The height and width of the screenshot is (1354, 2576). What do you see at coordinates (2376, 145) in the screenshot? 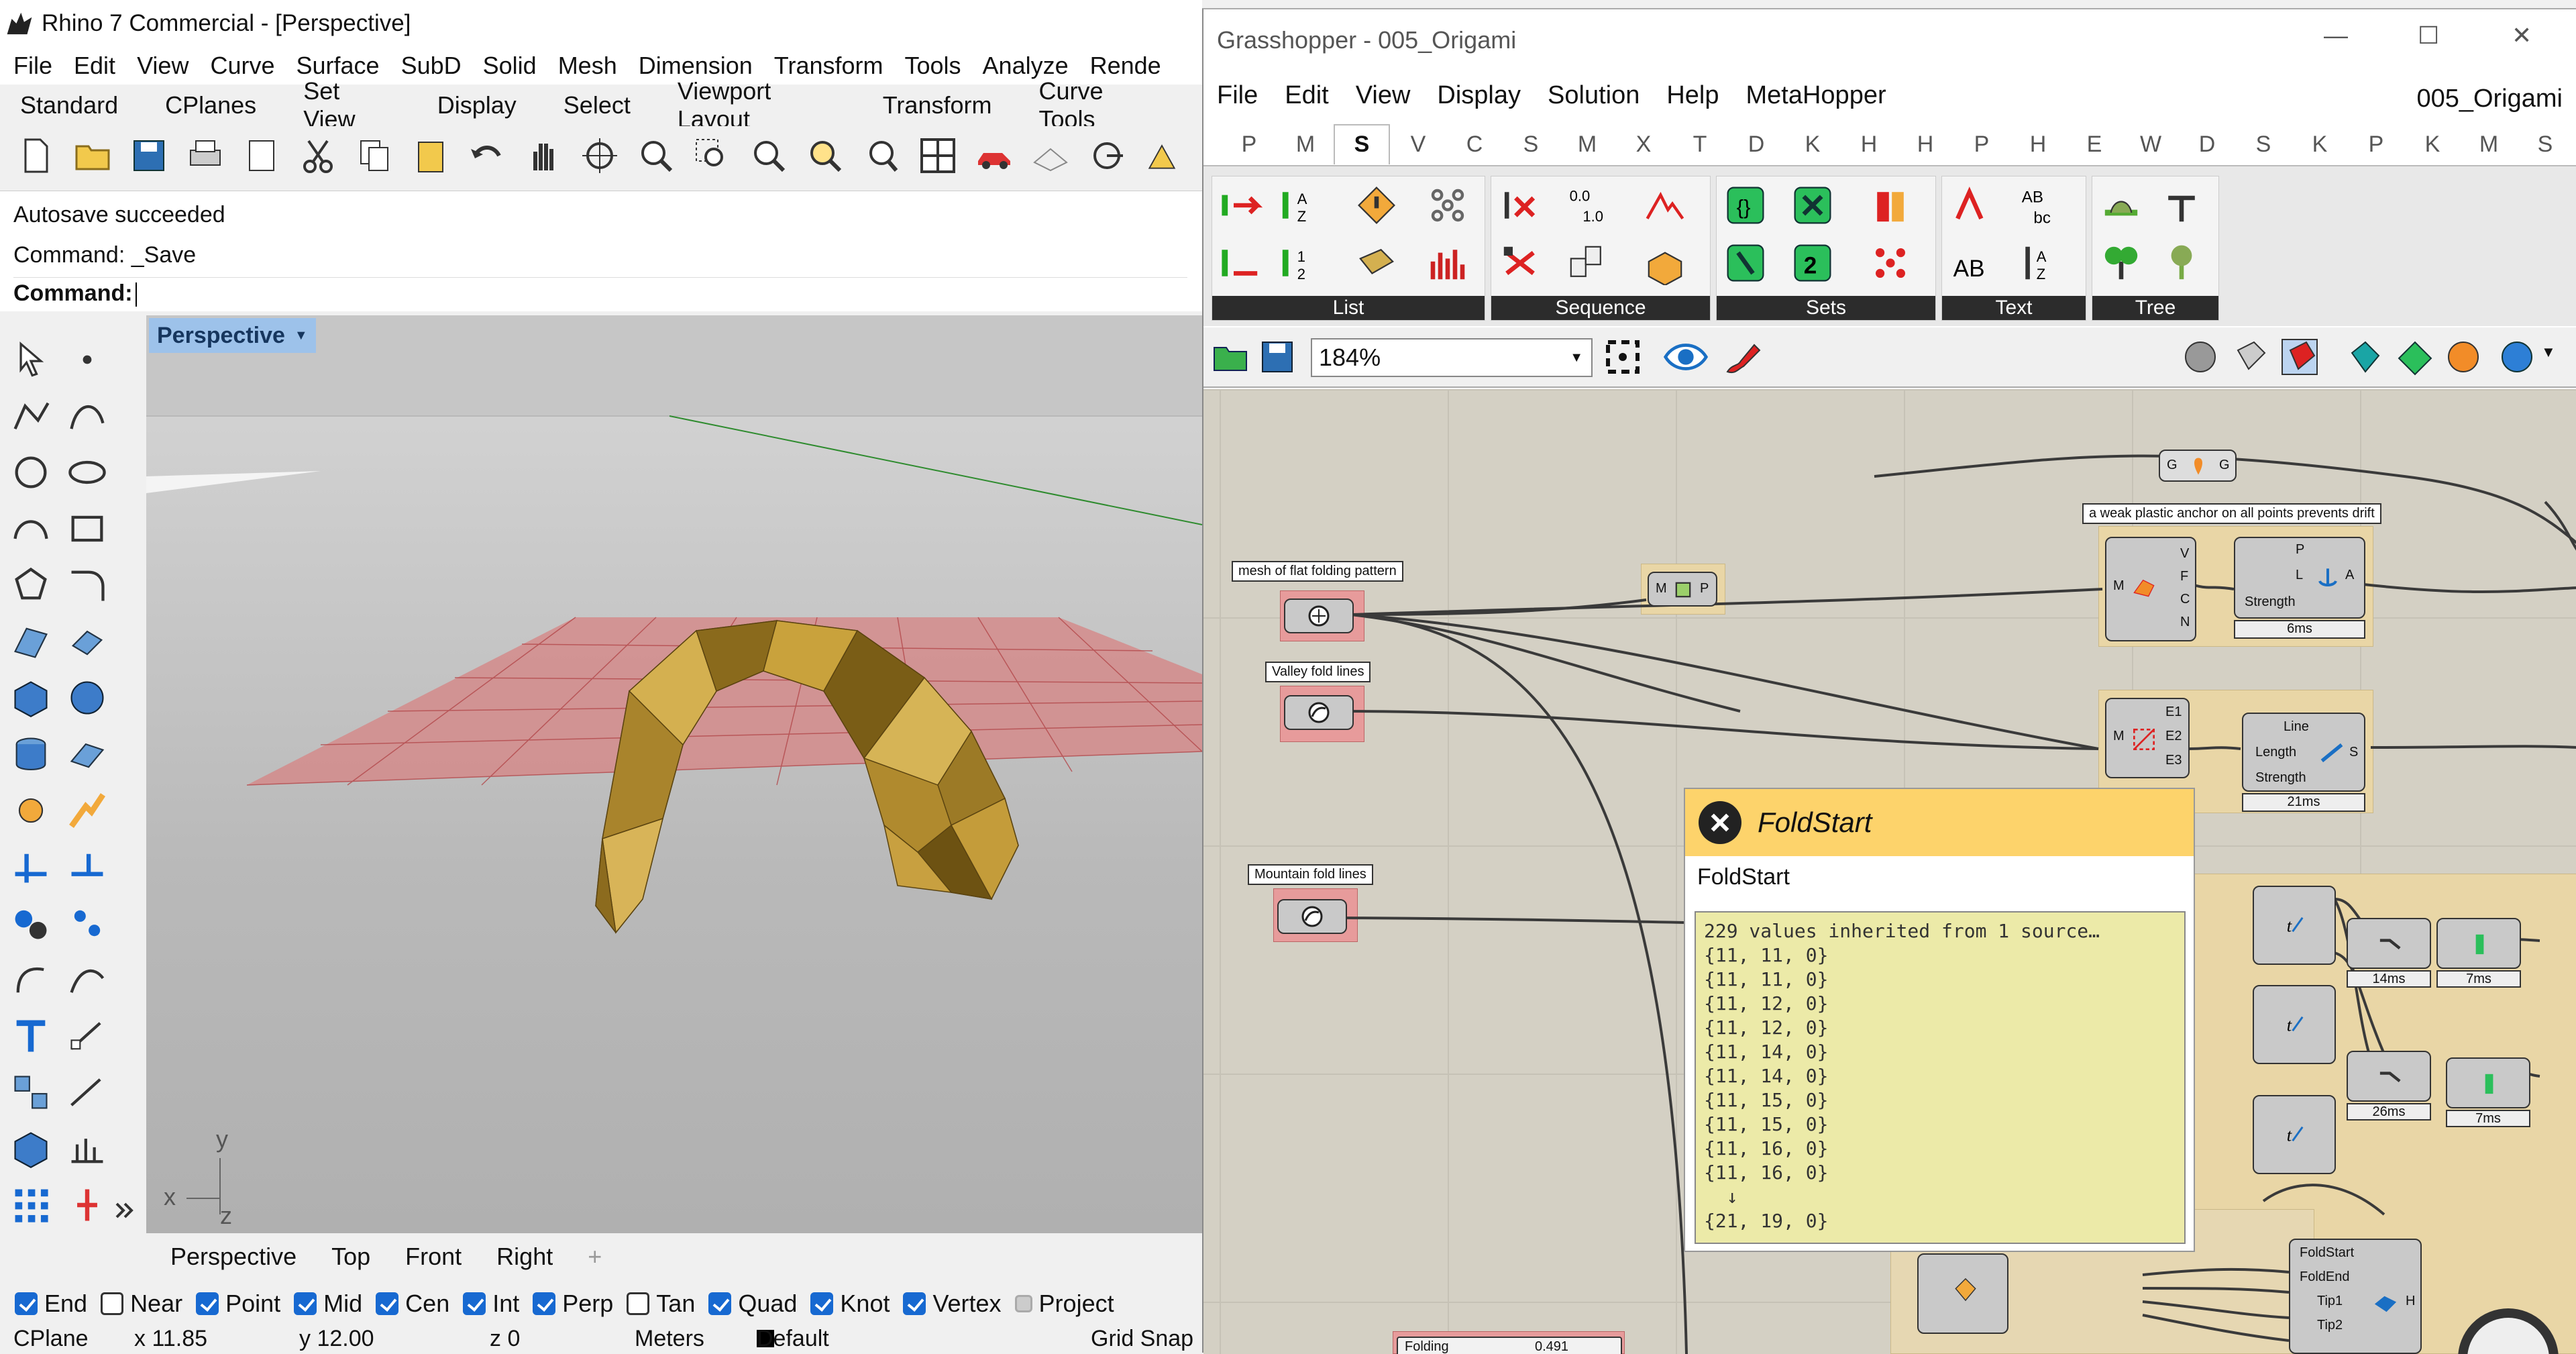
I see `gh-tab: P` at bounding box center [2376, 145].